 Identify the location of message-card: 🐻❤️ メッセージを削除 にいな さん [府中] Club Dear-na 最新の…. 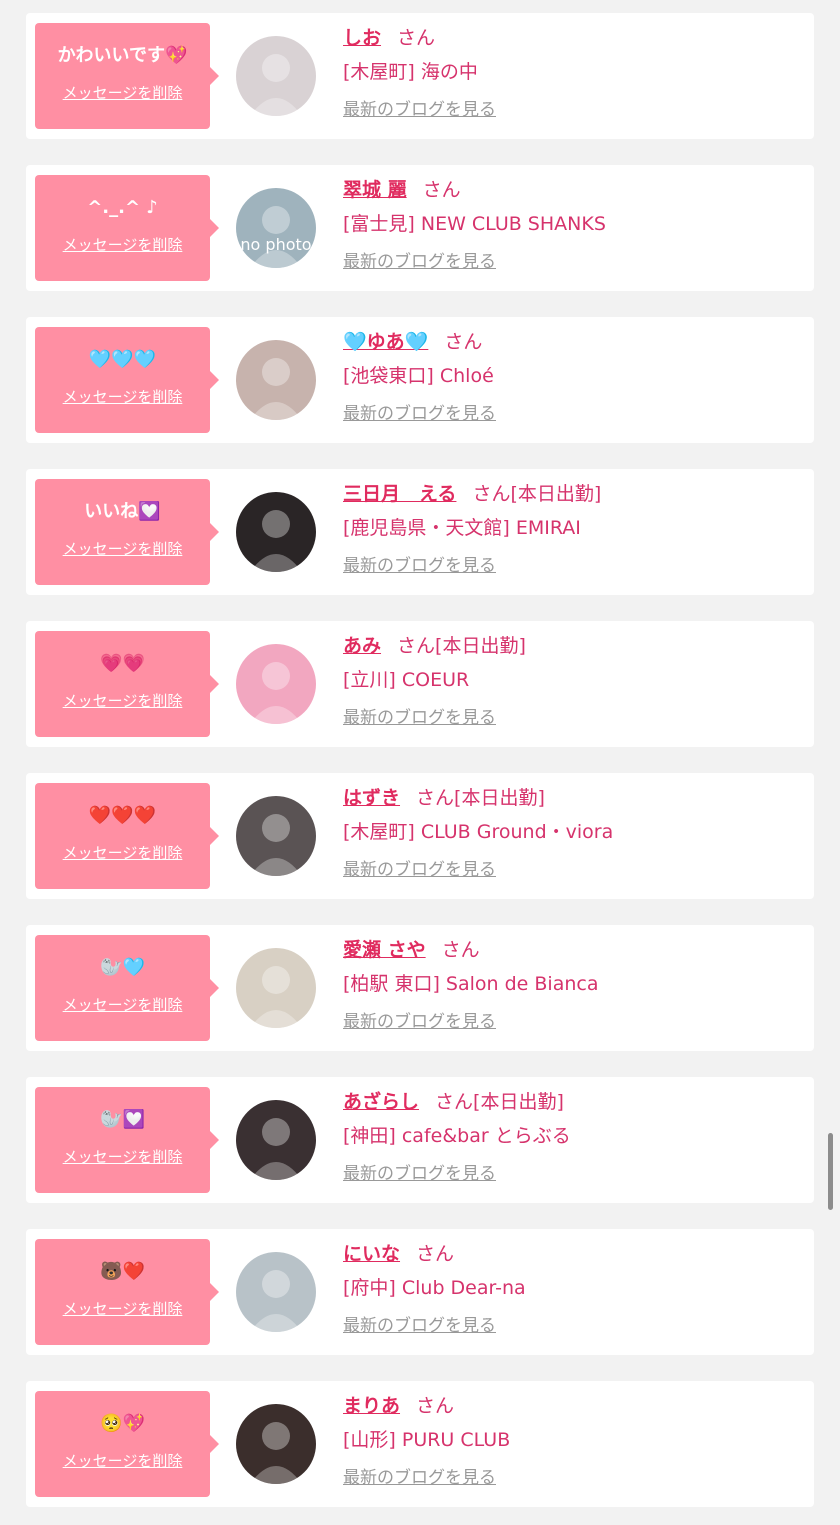
(420, 1292).